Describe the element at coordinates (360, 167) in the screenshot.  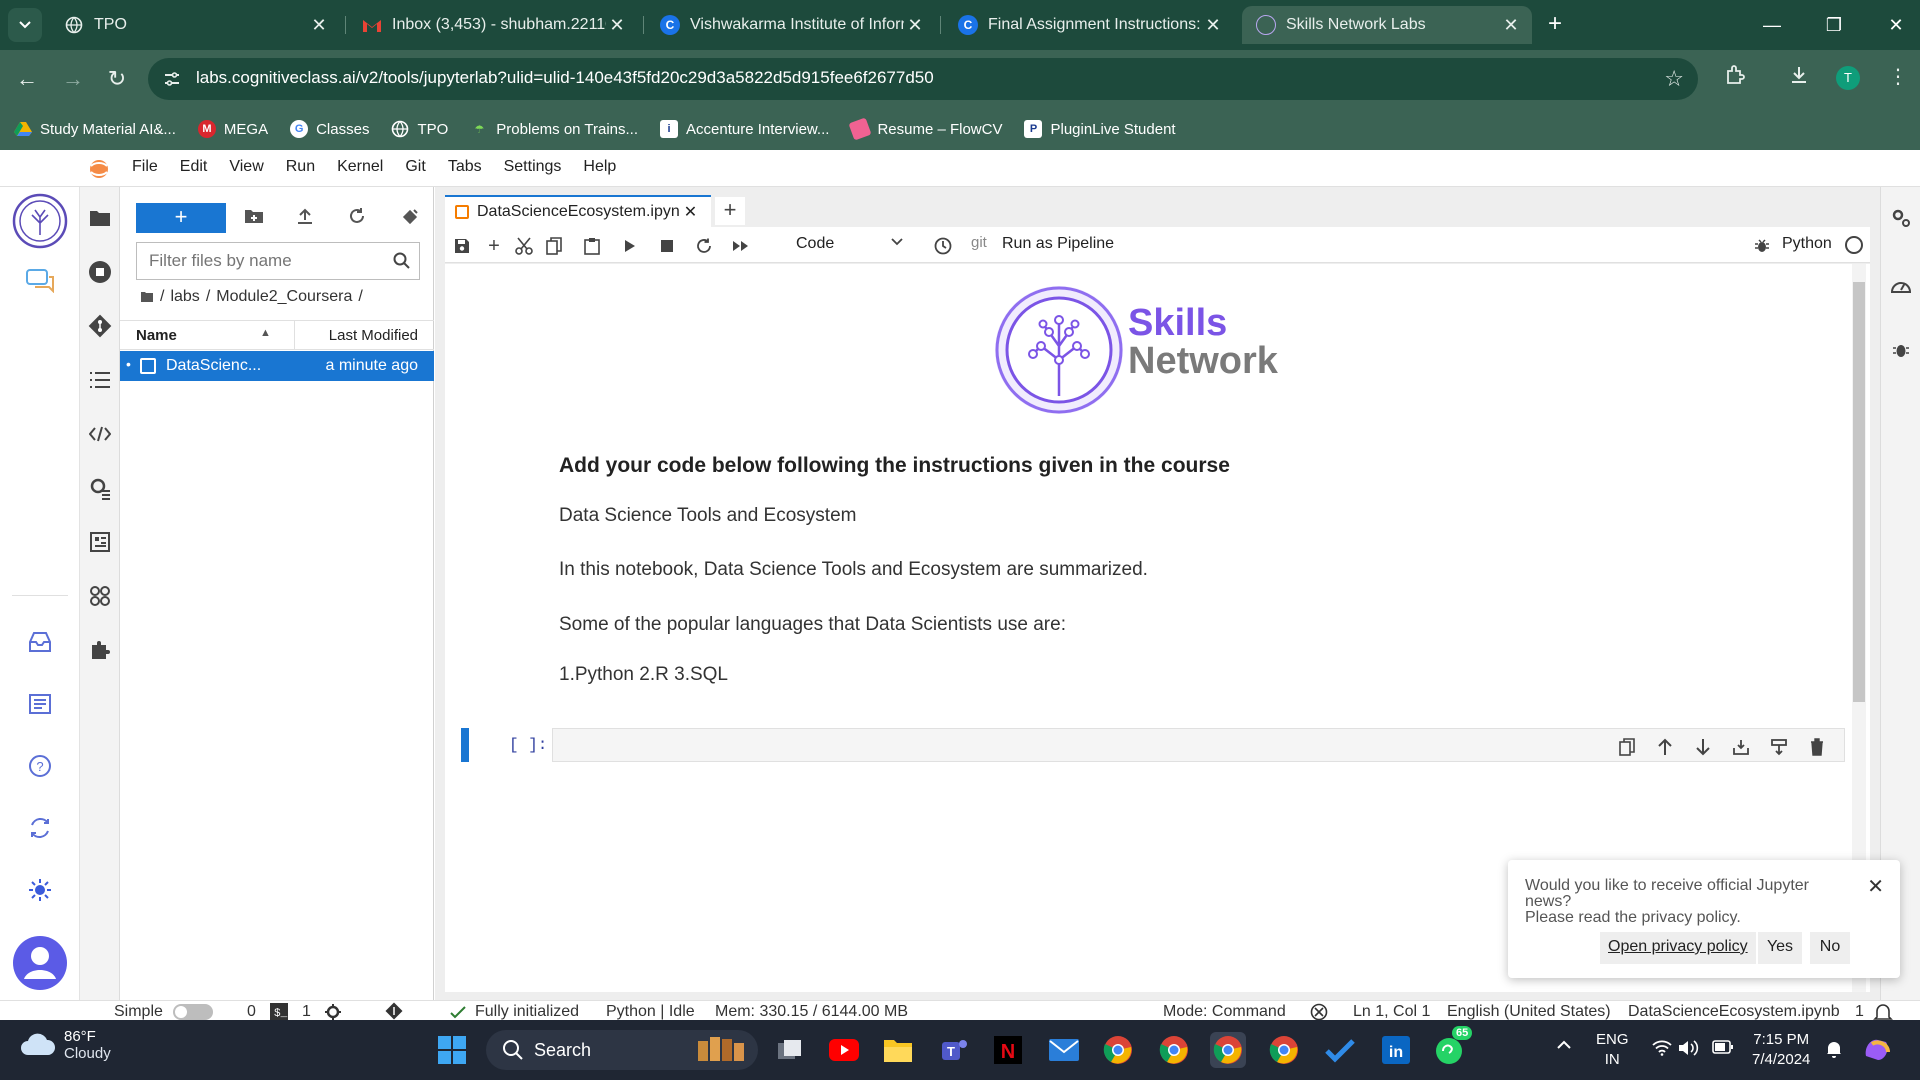
I see `menu-kernel: Kernel` at that location.